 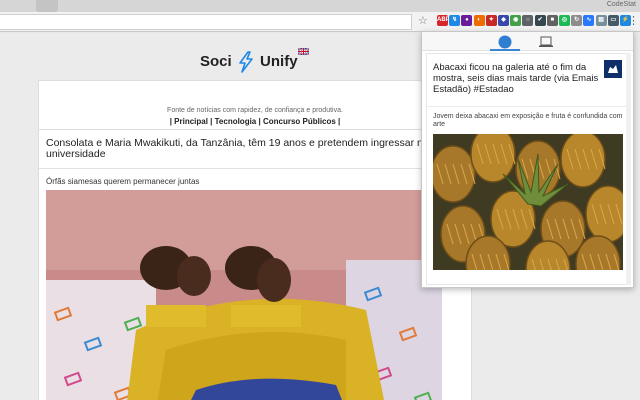 What do you see at coordinates (540, 20) in the screenshot?
I see `ext-check-icon: ✔` at bounding box center [540, 20].